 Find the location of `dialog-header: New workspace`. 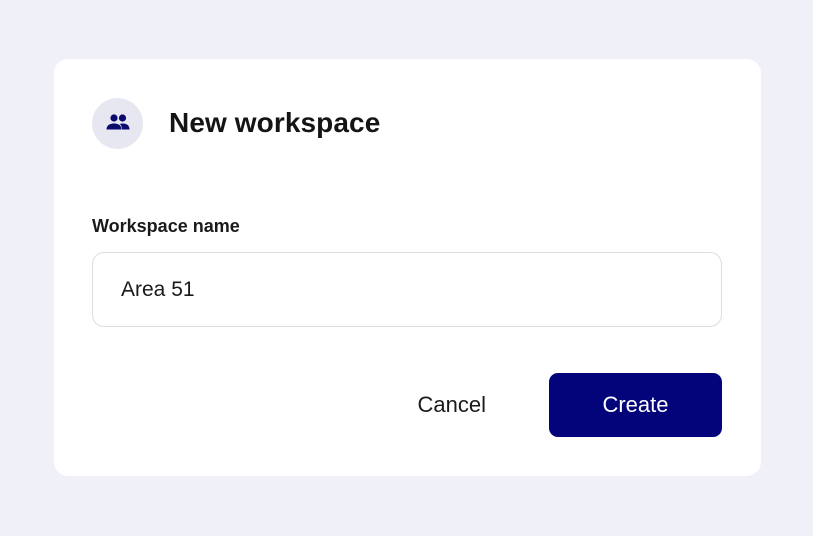

dialog-header: New workspace is located at coordinates (236, 123).